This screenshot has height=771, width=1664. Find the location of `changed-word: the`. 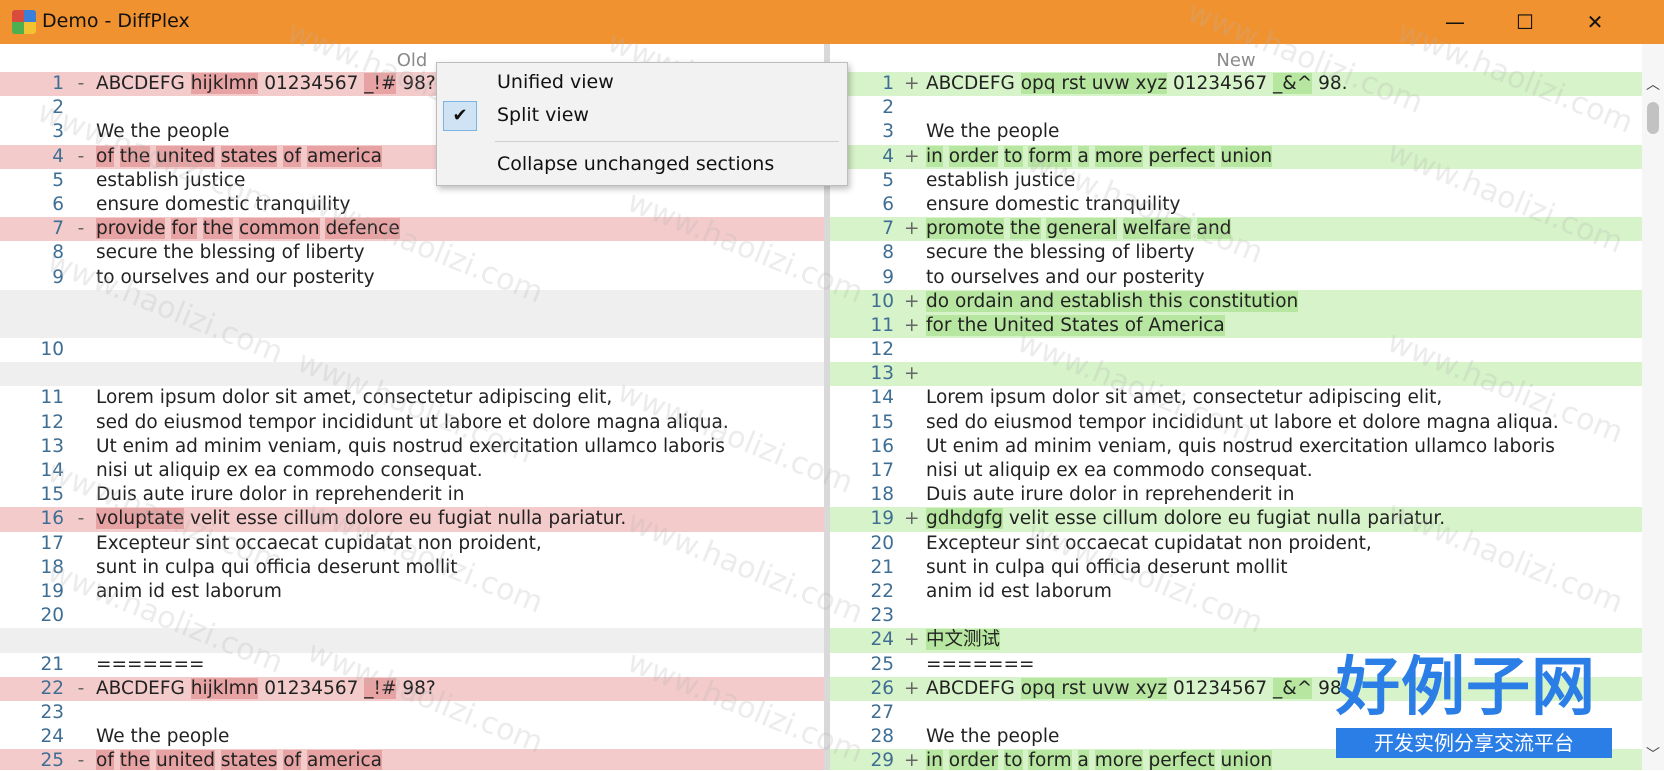

changed-word: the is located at coordinates (218, 229).